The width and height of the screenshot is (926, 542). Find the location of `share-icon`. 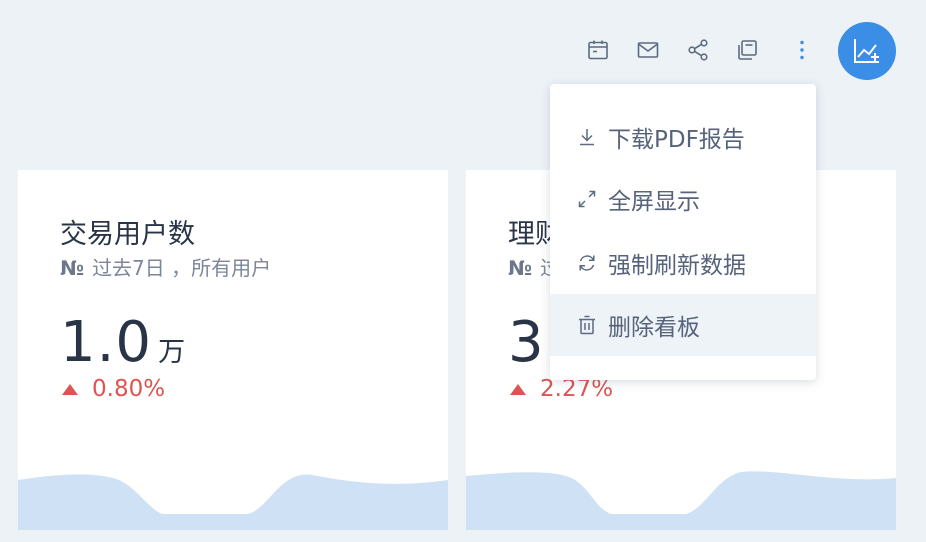

share-icon is located at coordinates (698, 50).